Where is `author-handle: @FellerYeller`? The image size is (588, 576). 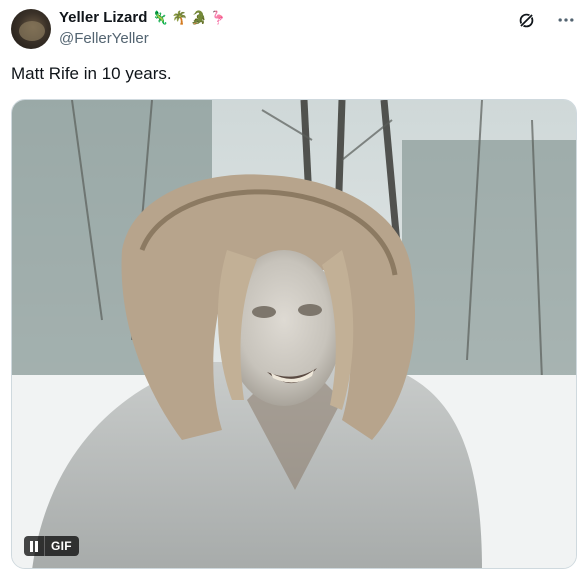
author-handle: @FellerYeller is located at coordinates (104, 38).